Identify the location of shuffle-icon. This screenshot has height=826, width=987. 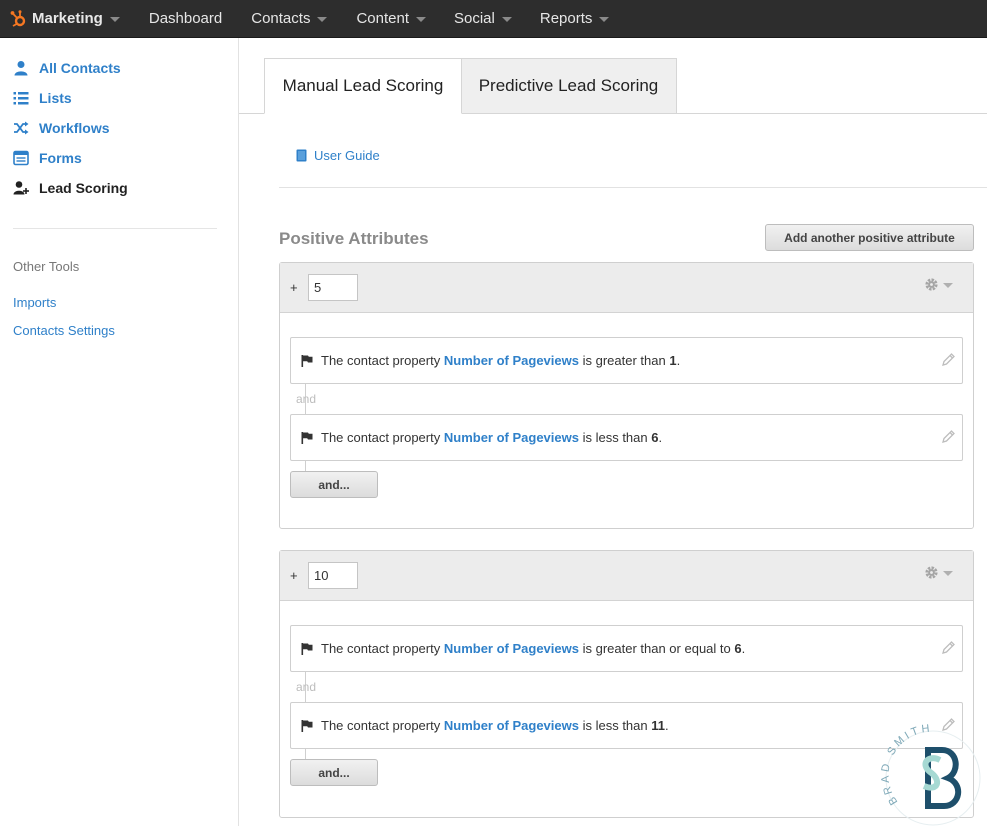
(21, 128).